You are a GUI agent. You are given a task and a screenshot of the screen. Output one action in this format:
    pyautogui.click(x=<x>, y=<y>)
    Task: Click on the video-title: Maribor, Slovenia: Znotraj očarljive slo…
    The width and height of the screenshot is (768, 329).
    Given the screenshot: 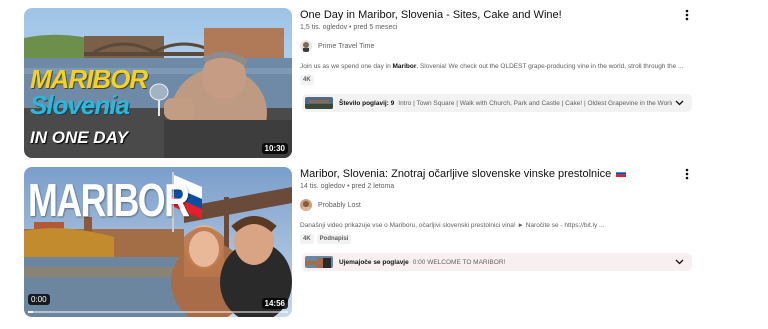 What is the action you would take?
    pyautogui.click(x=495, y=174)
    